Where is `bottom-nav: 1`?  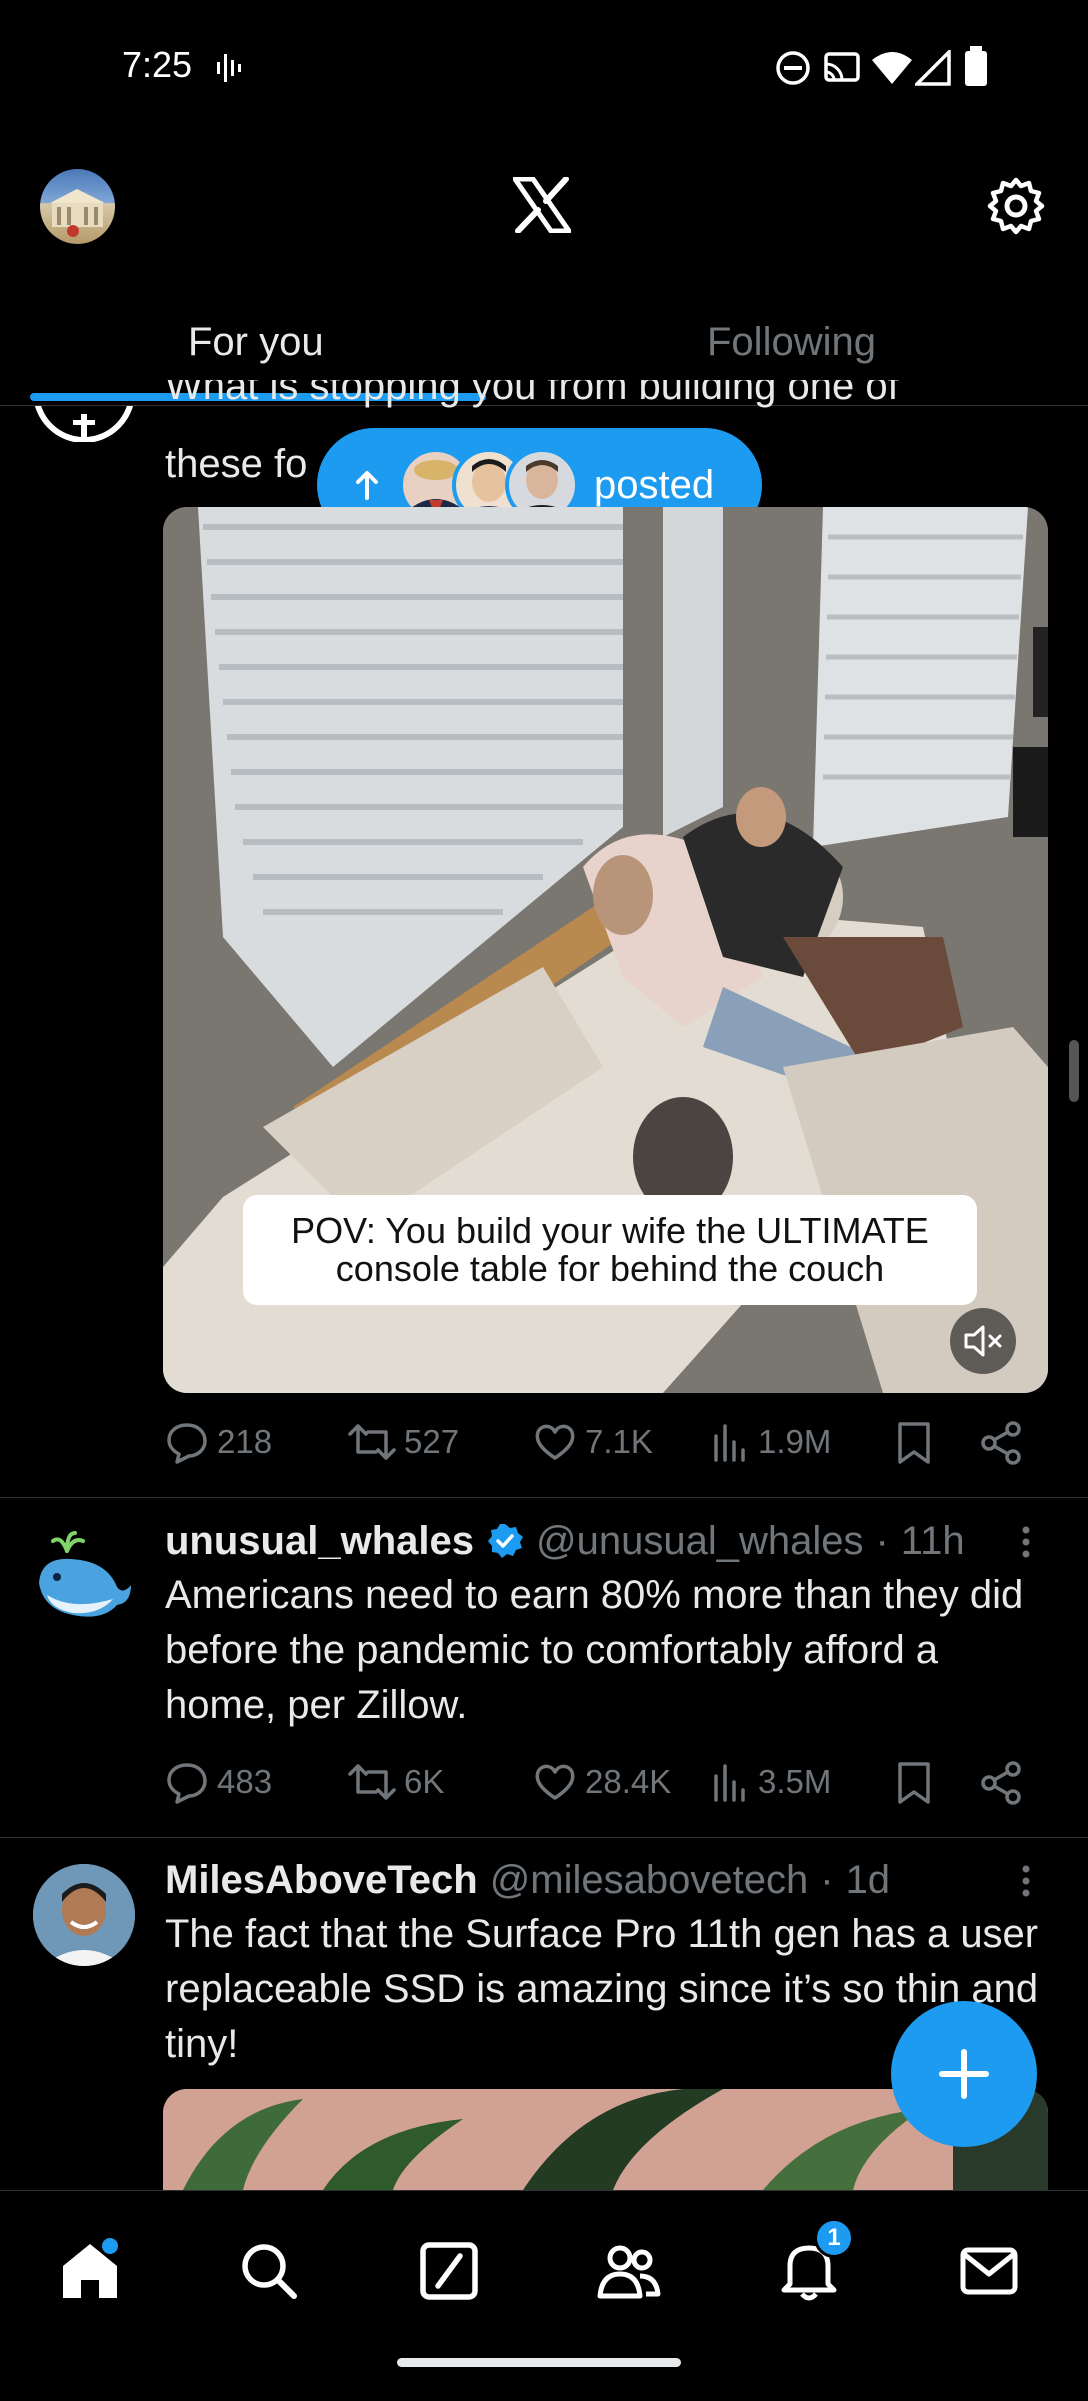
bottom-nav: 1 is located at coordinates (544, 2295).